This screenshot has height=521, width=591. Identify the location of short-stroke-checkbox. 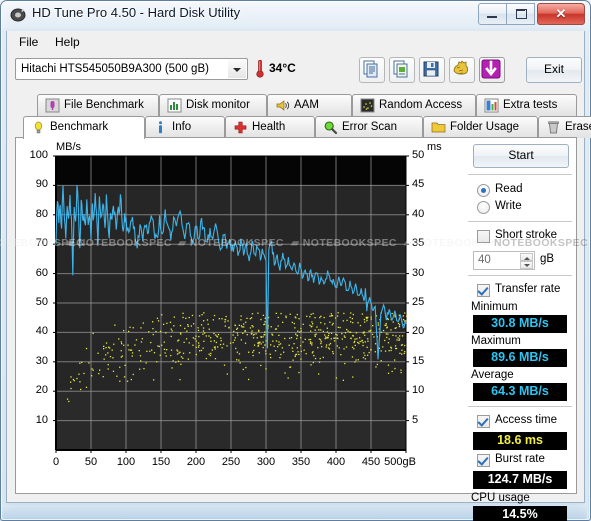
(483, 236).